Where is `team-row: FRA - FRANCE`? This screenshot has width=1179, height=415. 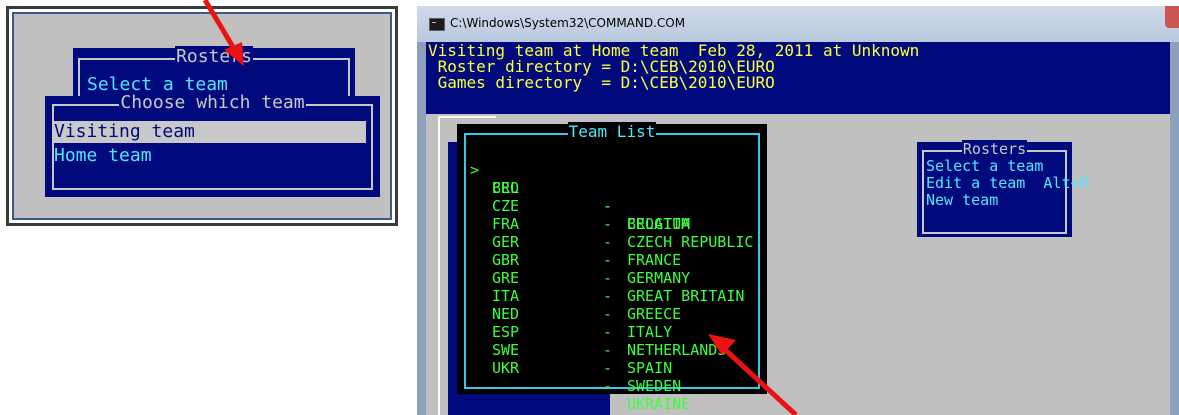
team-row: FRA - FRANCE is located at coordinates (575, 233).